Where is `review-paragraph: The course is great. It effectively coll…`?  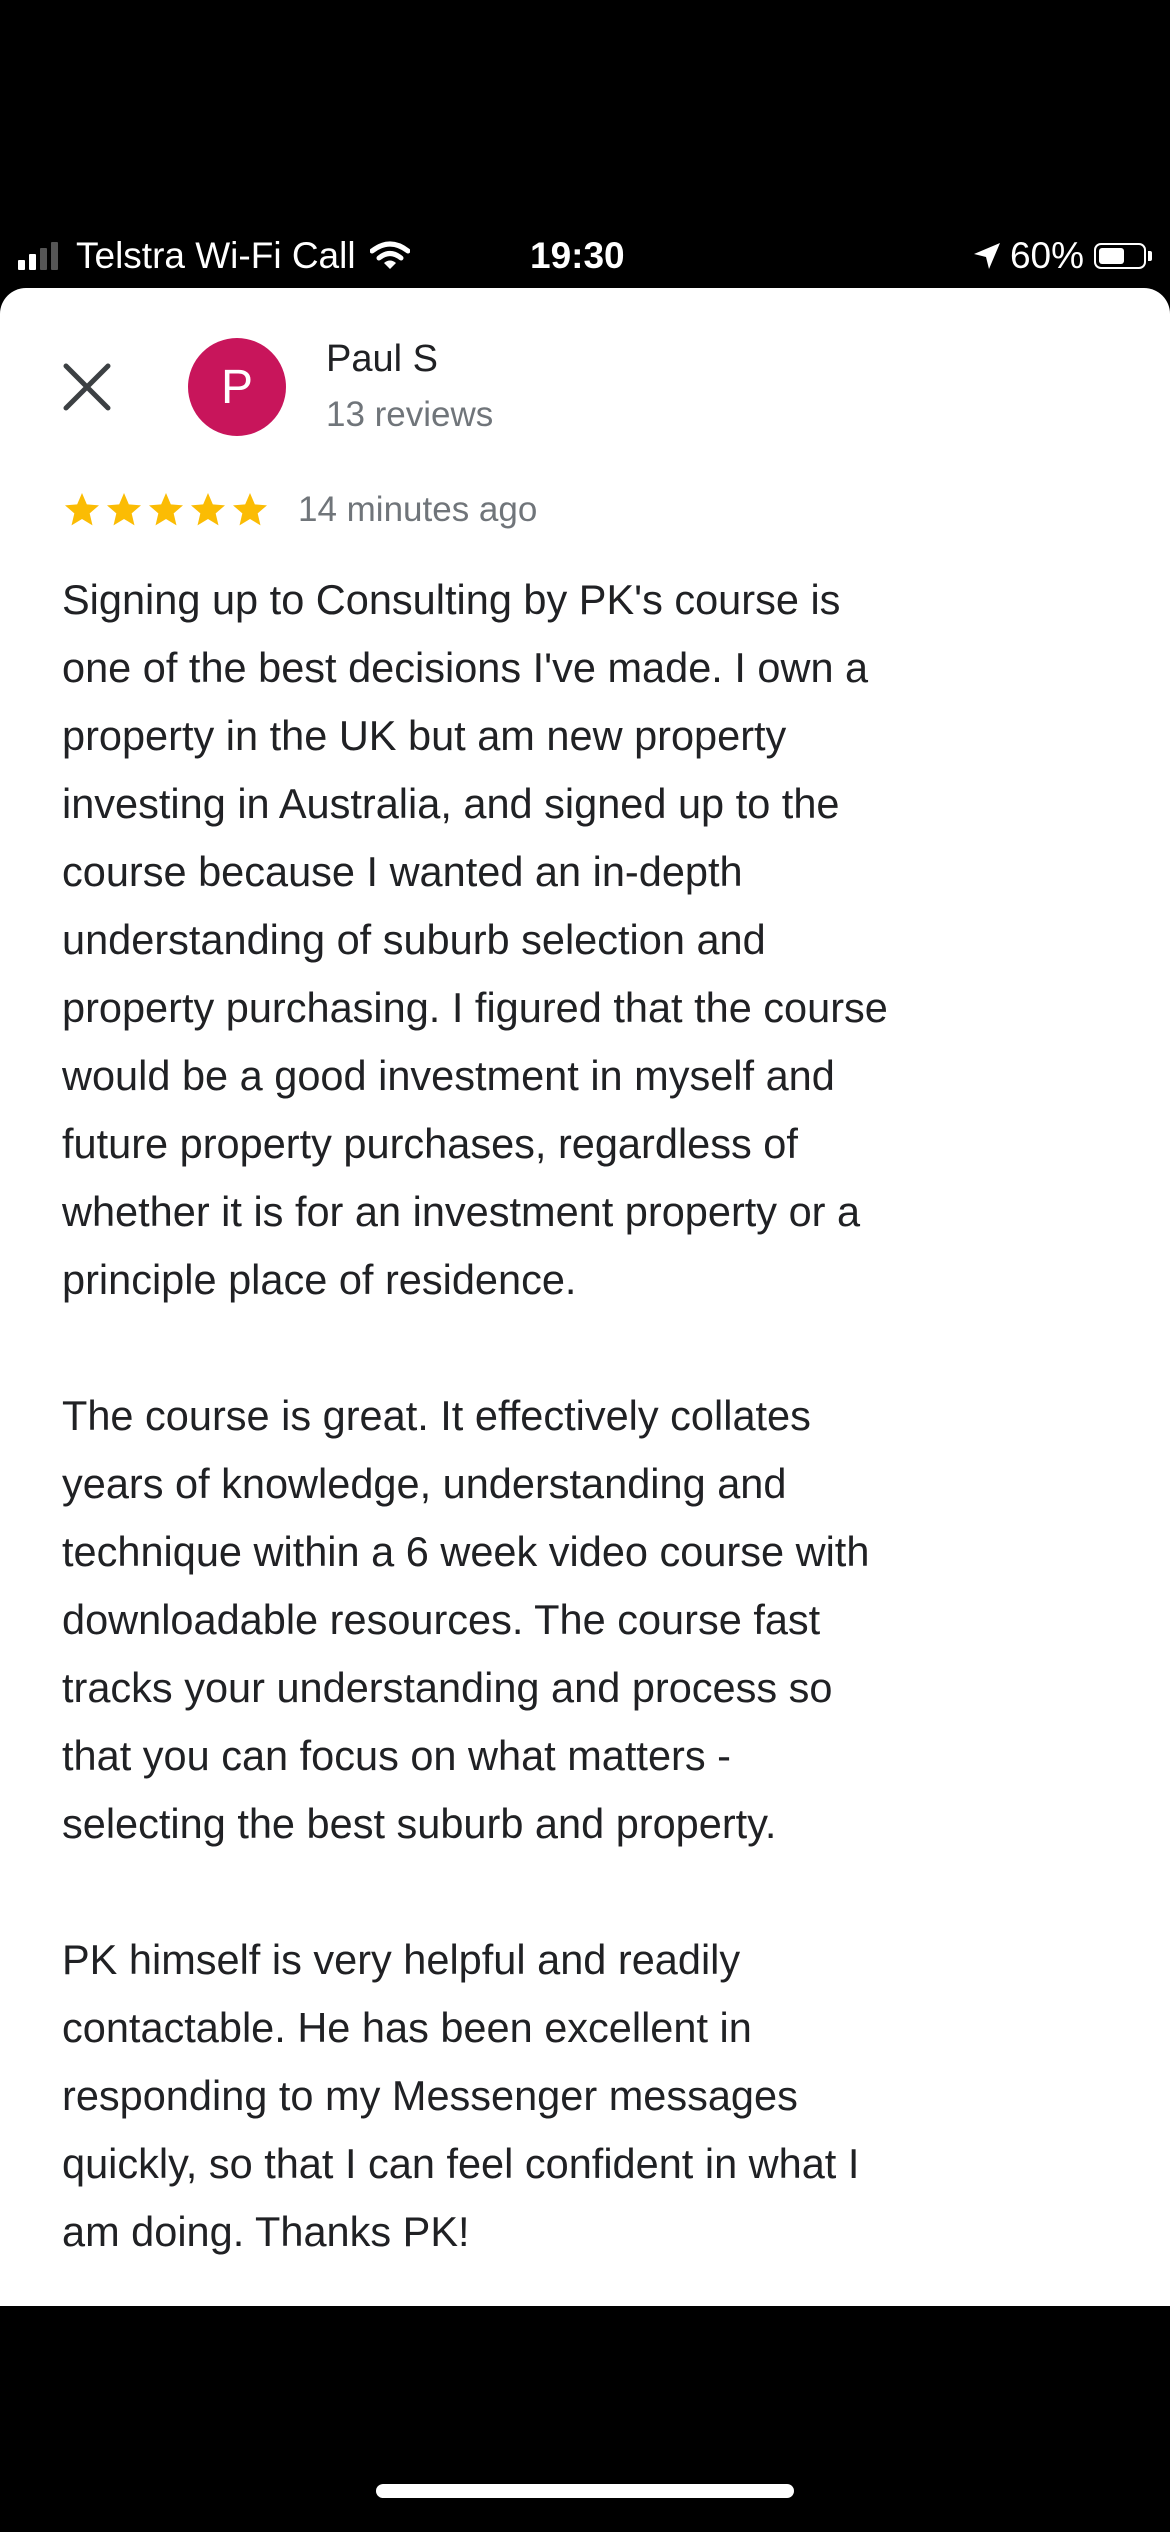
review-paragraph: The course is great. It effectively coll… is located at coordinates (466, 1619).